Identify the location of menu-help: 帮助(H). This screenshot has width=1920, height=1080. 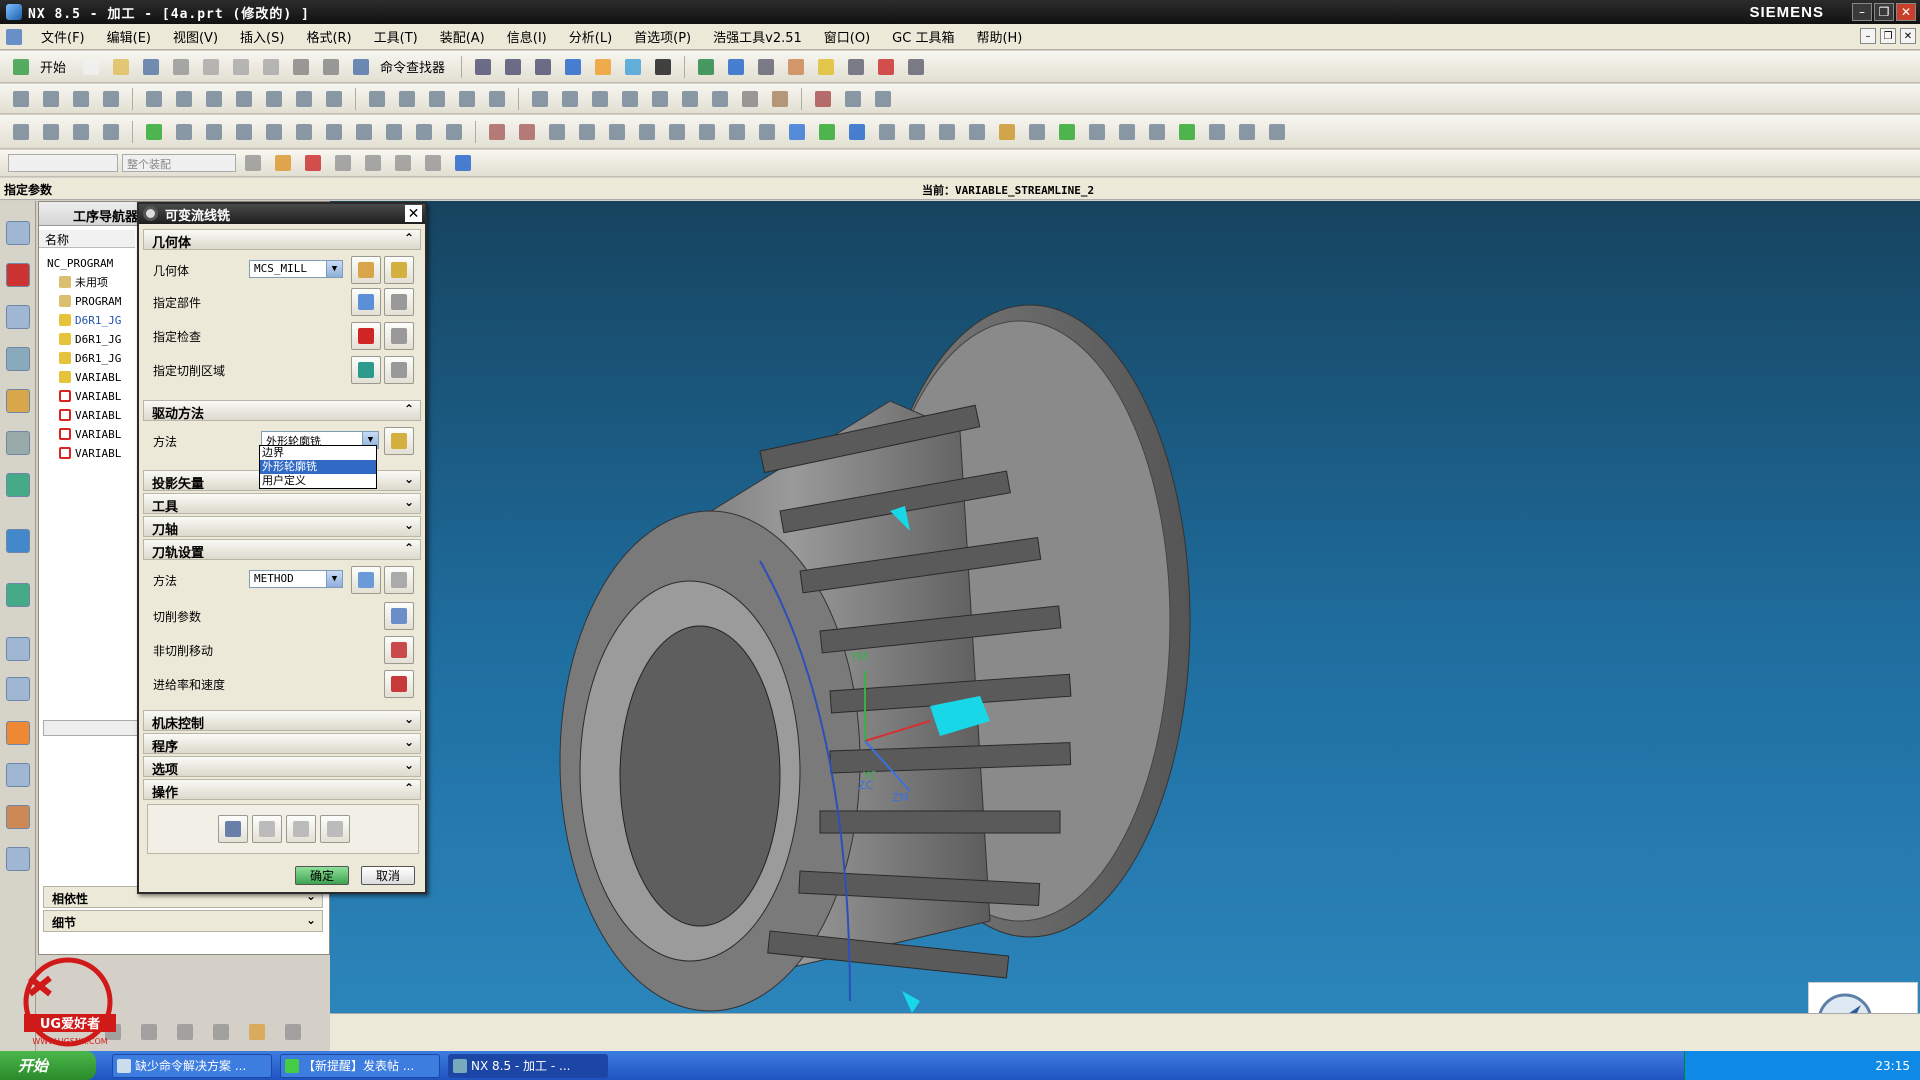
(999, 36).